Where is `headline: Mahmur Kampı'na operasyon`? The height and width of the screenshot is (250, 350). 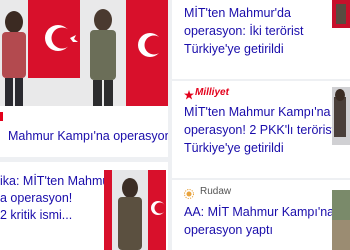 headline: Mahmur Kampı'na operasyon is located at coordinates (88, 136).